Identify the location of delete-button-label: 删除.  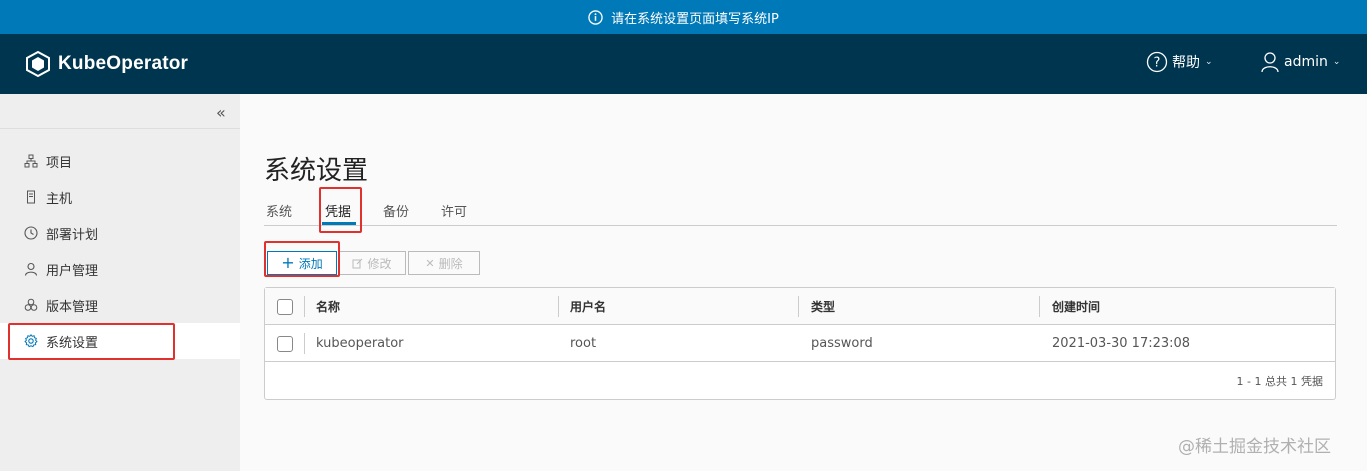
(450, 263).